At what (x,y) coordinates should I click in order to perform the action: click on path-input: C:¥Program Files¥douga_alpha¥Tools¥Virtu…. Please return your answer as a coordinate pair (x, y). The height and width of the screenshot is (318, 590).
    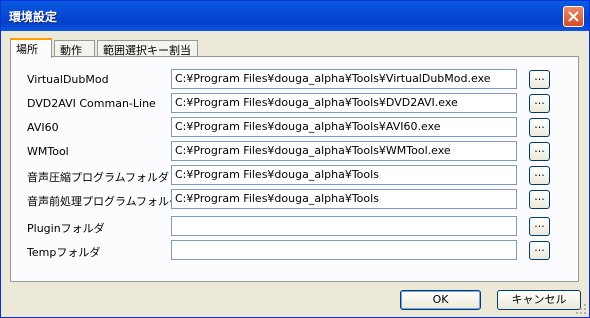
    Looking at the image, I should click on (344, 79).